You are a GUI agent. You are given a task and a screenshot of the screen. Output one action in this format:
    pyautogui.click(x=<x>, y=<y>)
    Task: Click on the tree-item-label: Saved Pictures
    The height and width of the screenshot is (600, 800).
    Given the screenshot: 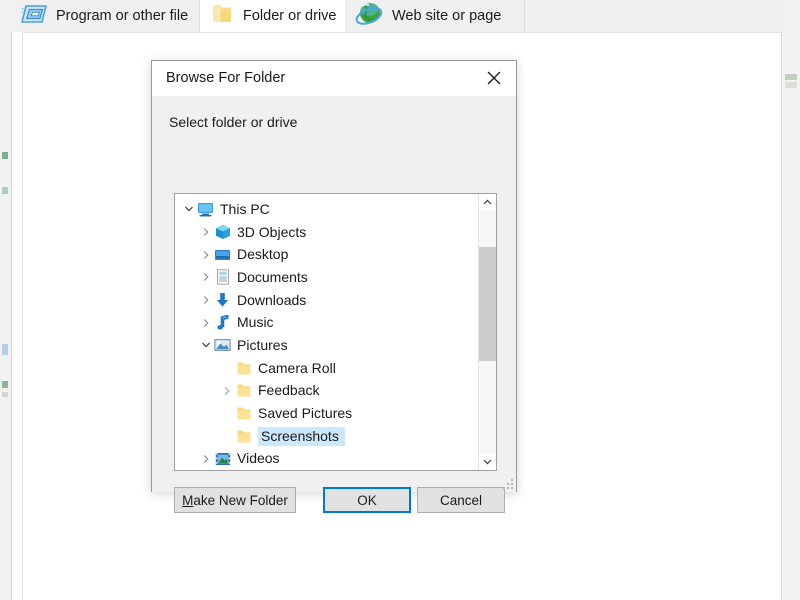 What is the action you would take?
    pyautogui.click(x=305, y=413)
    